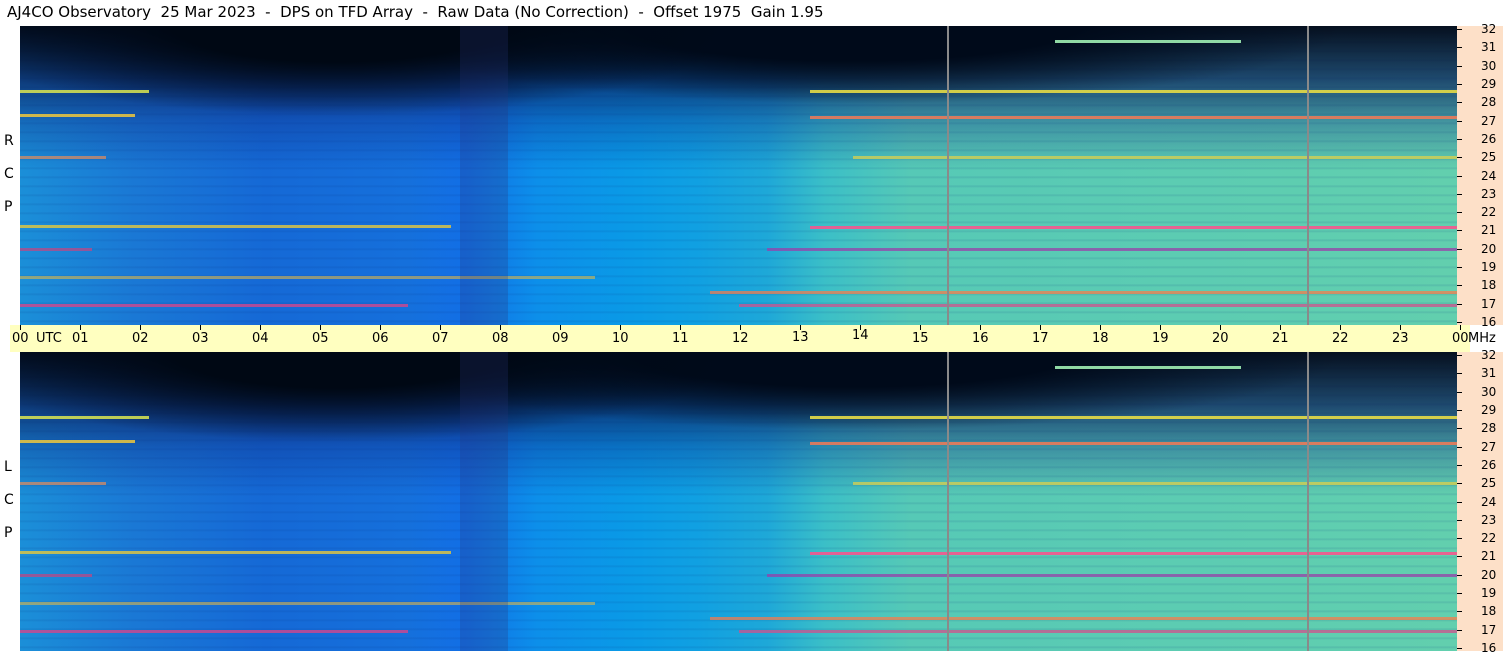 The height and width of the screenshot is (672, 1503). Describe the element at coordinates (1489, 303) in the screenshot. I see `freq-label: 17` at that location.